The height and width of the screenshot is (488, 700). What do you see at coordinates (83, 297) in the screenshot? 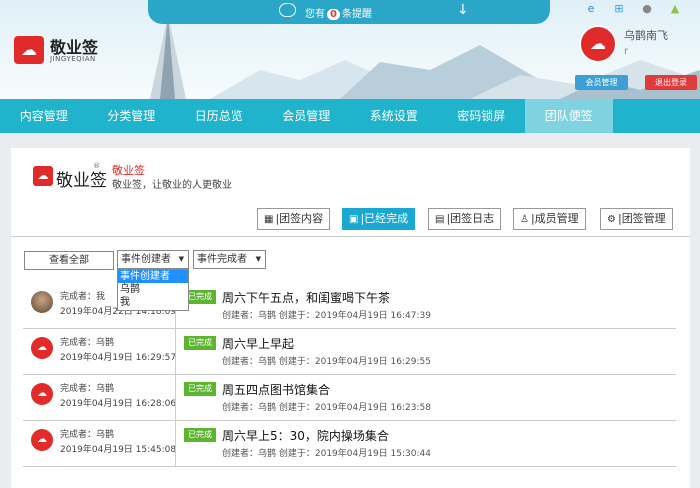
I see `finisher-label: 完成者：我` at bounding box center [83, 297].